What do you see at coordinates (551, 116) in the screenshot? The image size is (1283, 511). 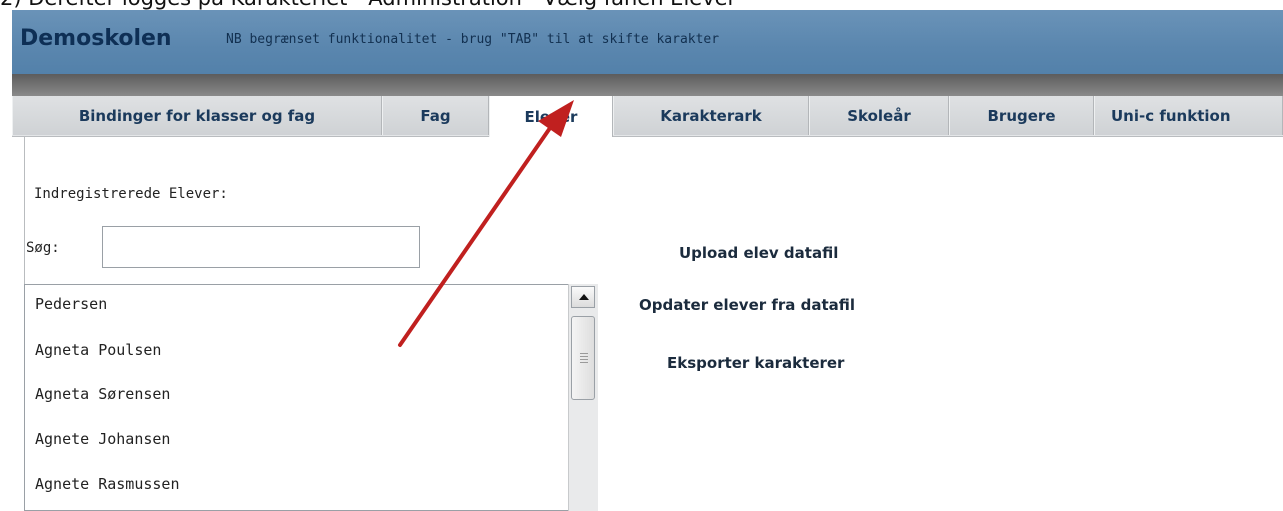 I see `tab-elever: Elever` at bounding box center [551, 116].